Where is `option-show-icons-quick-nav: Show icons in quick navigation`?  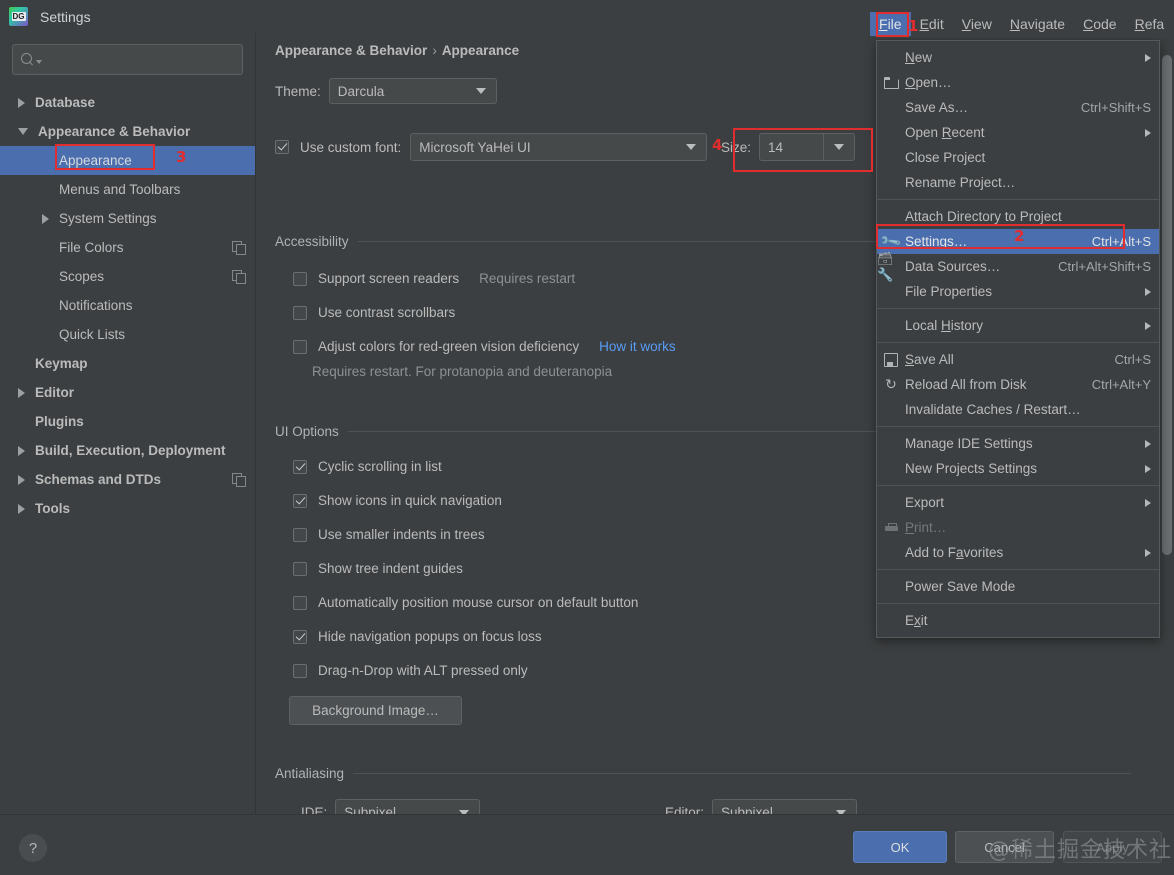
option-show-icons-quick-nav: Show icons in quick navigation is located at coordinates (397, 500).